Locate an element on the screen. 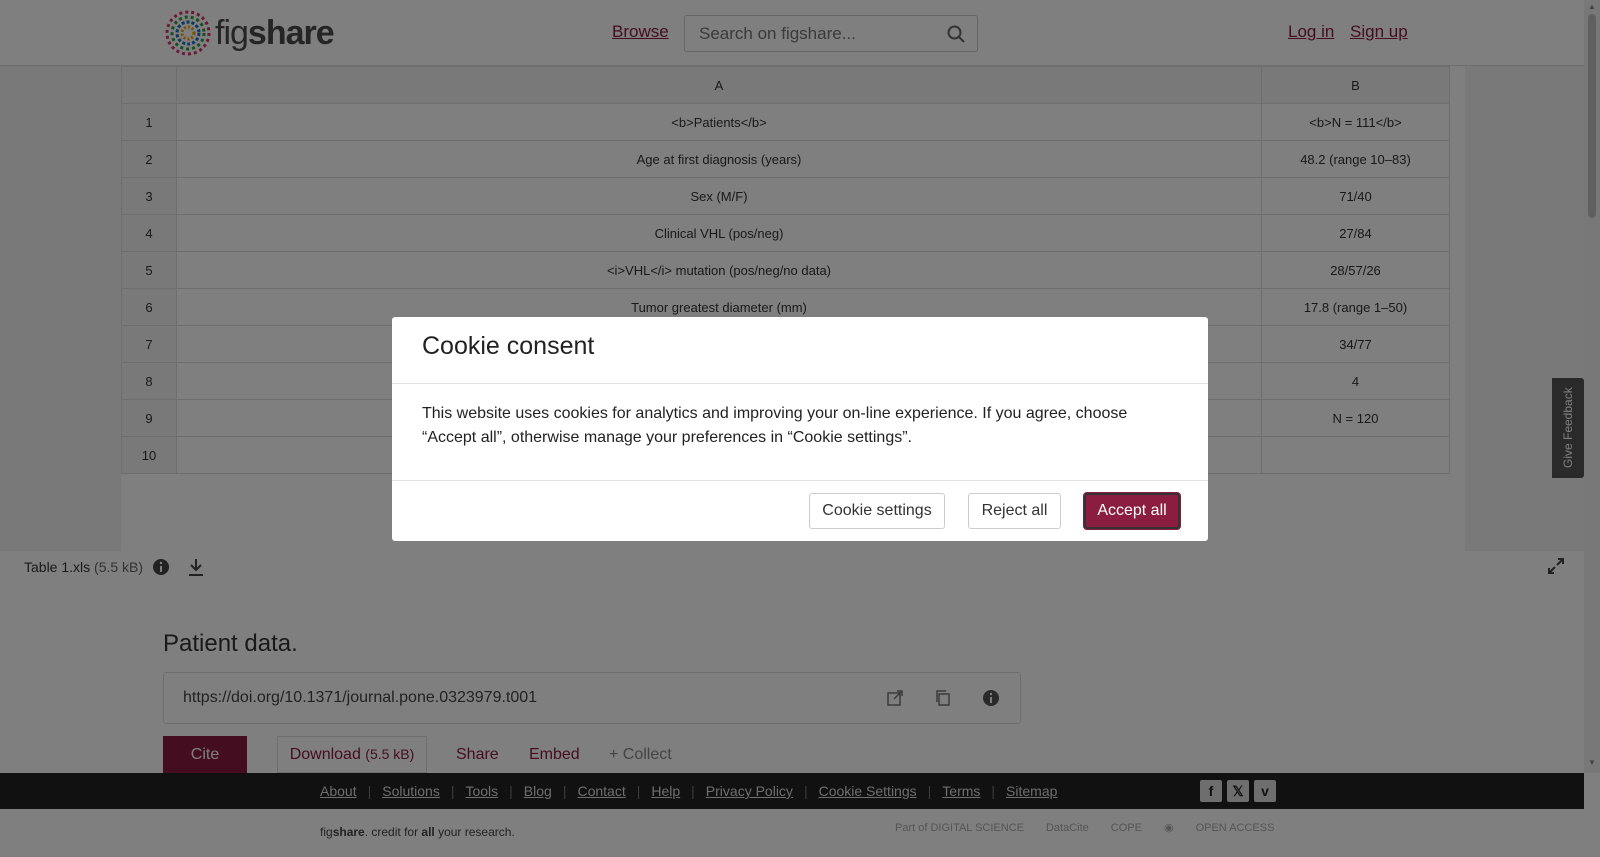 The width and height of the screenshot is (1600, 857). reject-all-button: Reject all is located at coordinates (1014, 511).